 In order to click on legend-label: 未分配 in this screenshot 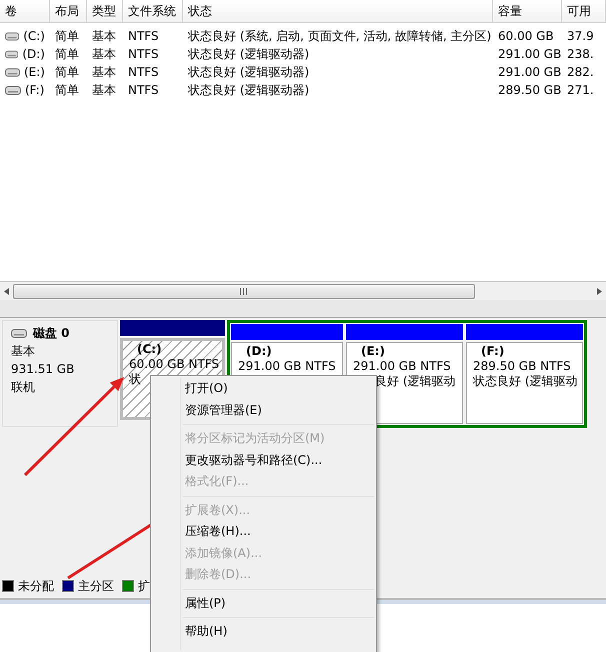, I will do `click(36, 586)`.